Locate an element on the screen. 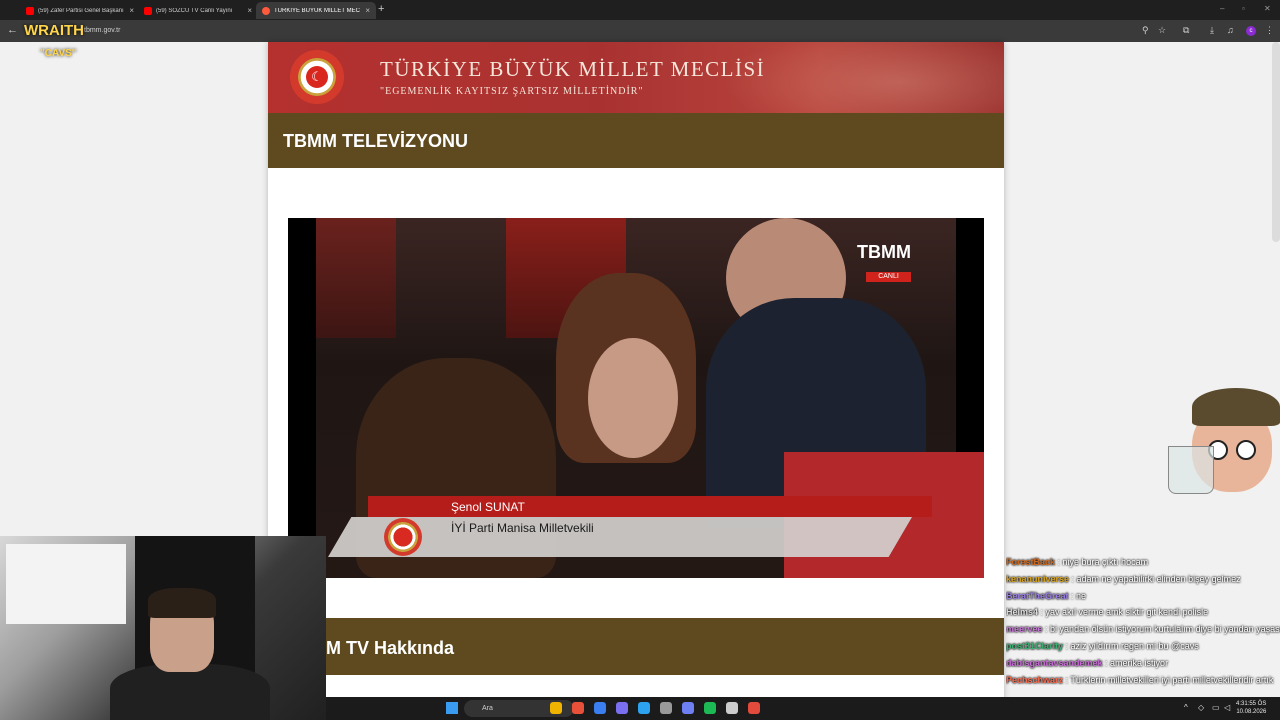 This screenshot has height=720, width=1280. tab-label: TÜRKİYE BÜYÜK MİLLET MEC is located at coordinates (317, 10).